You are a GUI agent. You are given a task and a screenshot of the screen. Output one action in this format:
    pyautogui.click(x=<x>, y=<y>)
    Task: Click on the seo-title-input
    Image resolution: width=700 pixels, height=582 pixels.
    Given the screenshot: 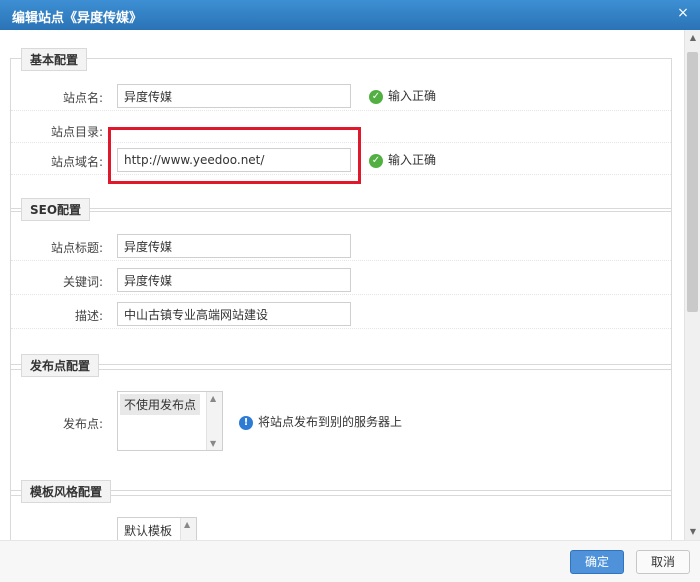 What is the action you would take?
    pyautogui.click(x=234, y=246)
    